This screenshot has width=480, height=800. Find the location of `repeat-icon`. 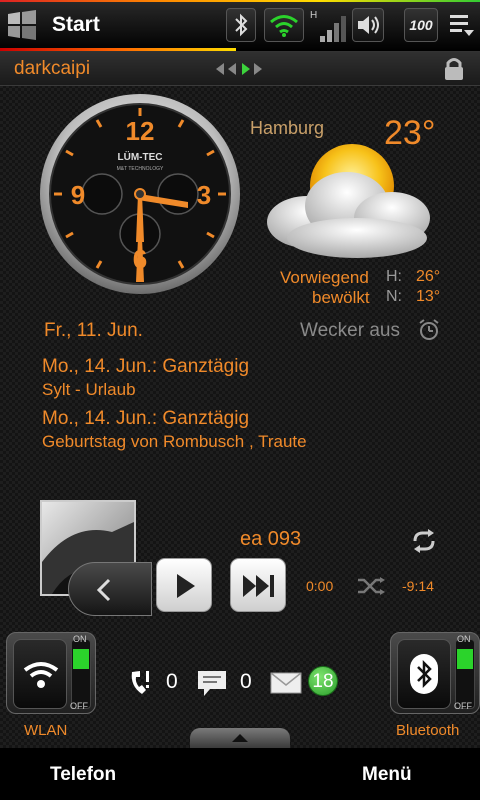

repeat-icon is located at coordinates (424, 541).